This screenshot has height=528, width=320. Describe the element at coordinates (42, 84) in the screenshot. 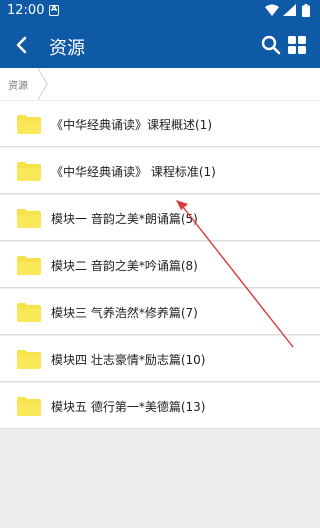

I see `breadcrumb-chevron-icon` at that location.